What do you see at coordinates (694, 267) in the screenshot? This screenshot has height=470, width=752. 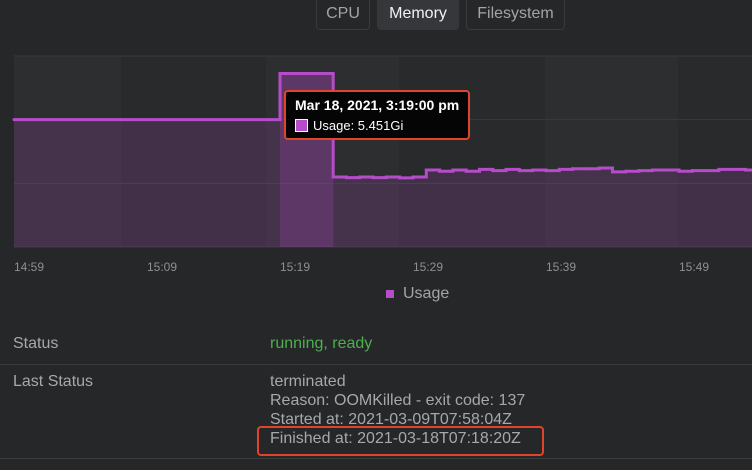 I see `x-tick-label: 15:49` at bounding box center [694, 267].